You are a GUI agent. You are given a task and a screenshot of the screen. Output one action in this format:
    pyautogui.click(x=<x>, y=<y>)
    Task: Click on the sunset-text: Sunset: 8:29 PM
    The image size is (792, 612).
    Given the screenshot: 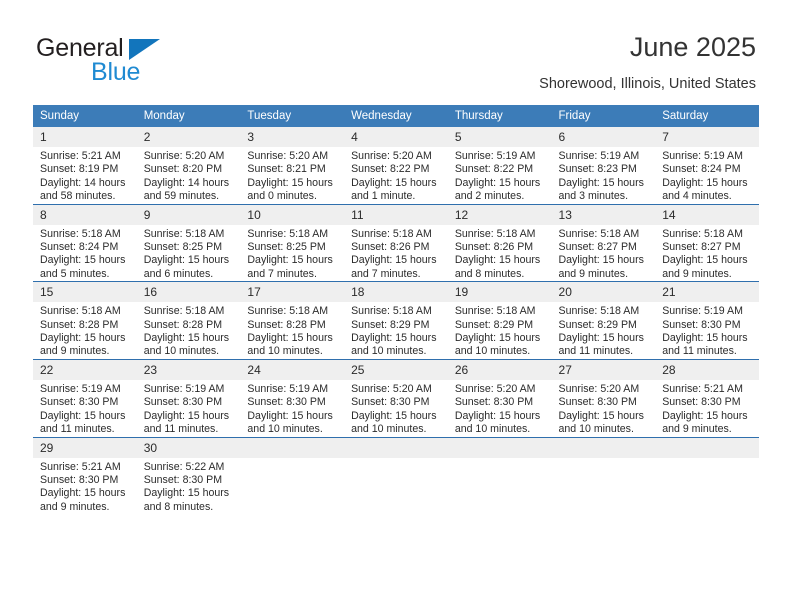 What is the action you would take?
    pyautogui.click(x=390, y=324)
    